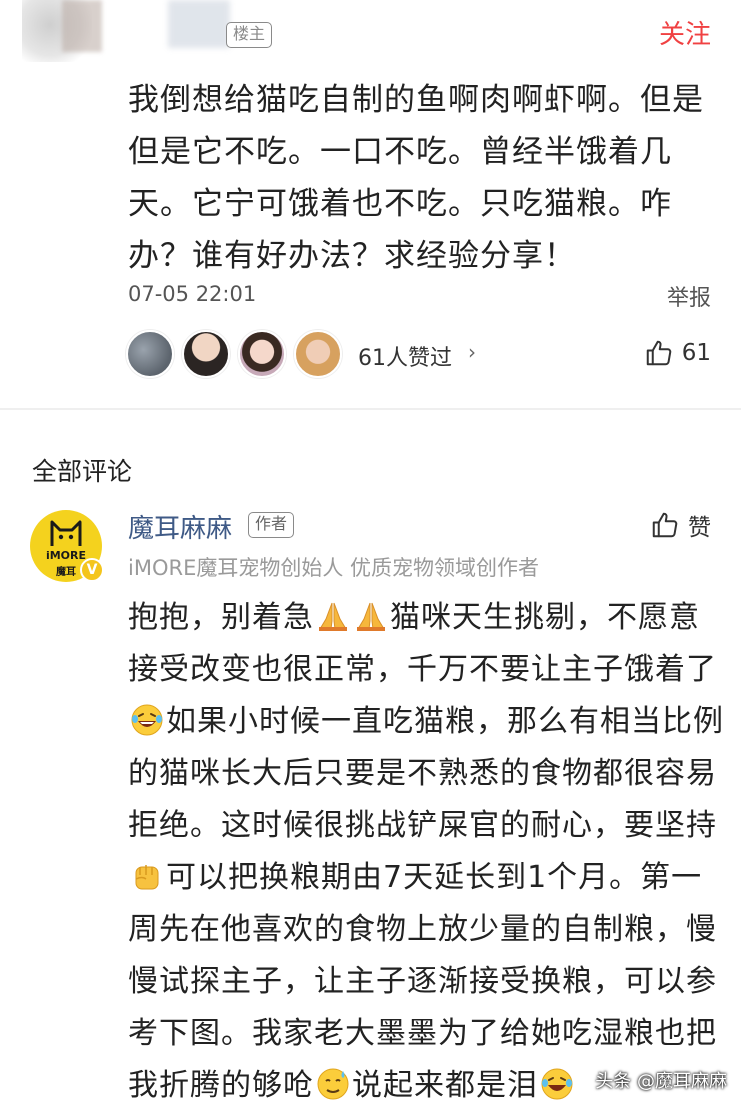 Image resolution: width=741 pixels, height=1111 pixels. Describe the element at coordinates (677, 353) in the screenshot. I see `post-like-button: 61` at that location.